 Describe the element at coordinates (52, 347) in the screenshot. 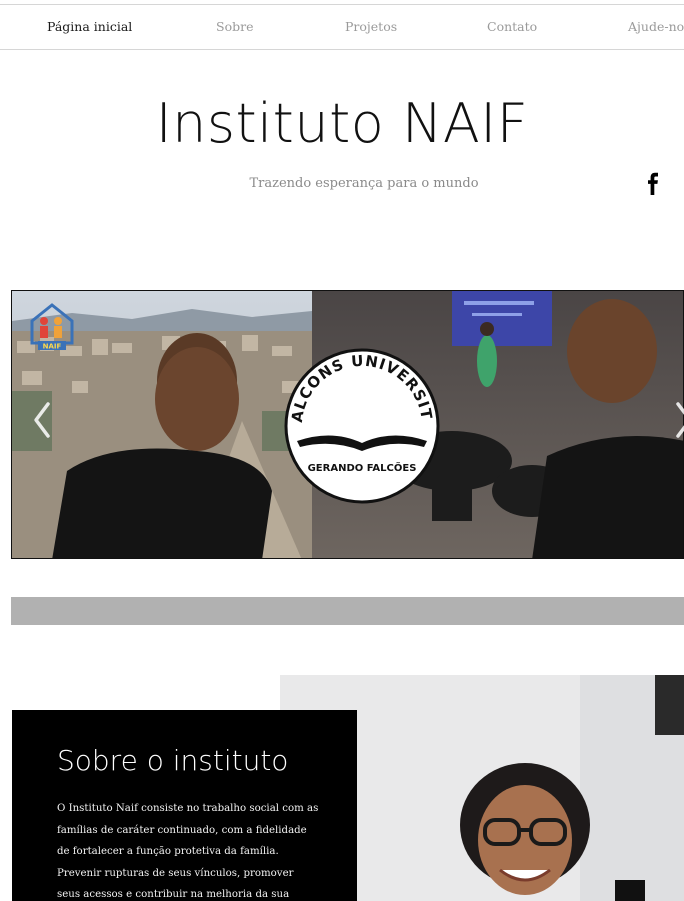

I see `logo-text: NAIF` at that location.